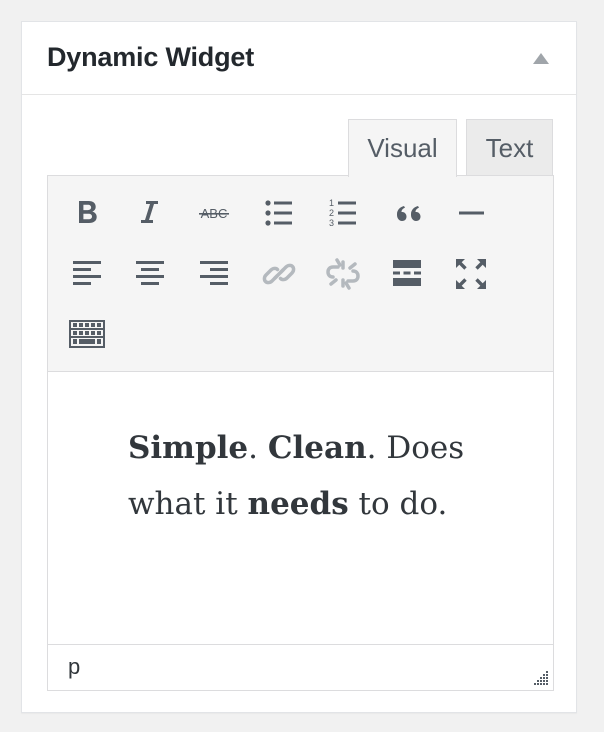 This screenshot has height=732, width=604. I want to click on svg-text: 1, so click(331, 203).